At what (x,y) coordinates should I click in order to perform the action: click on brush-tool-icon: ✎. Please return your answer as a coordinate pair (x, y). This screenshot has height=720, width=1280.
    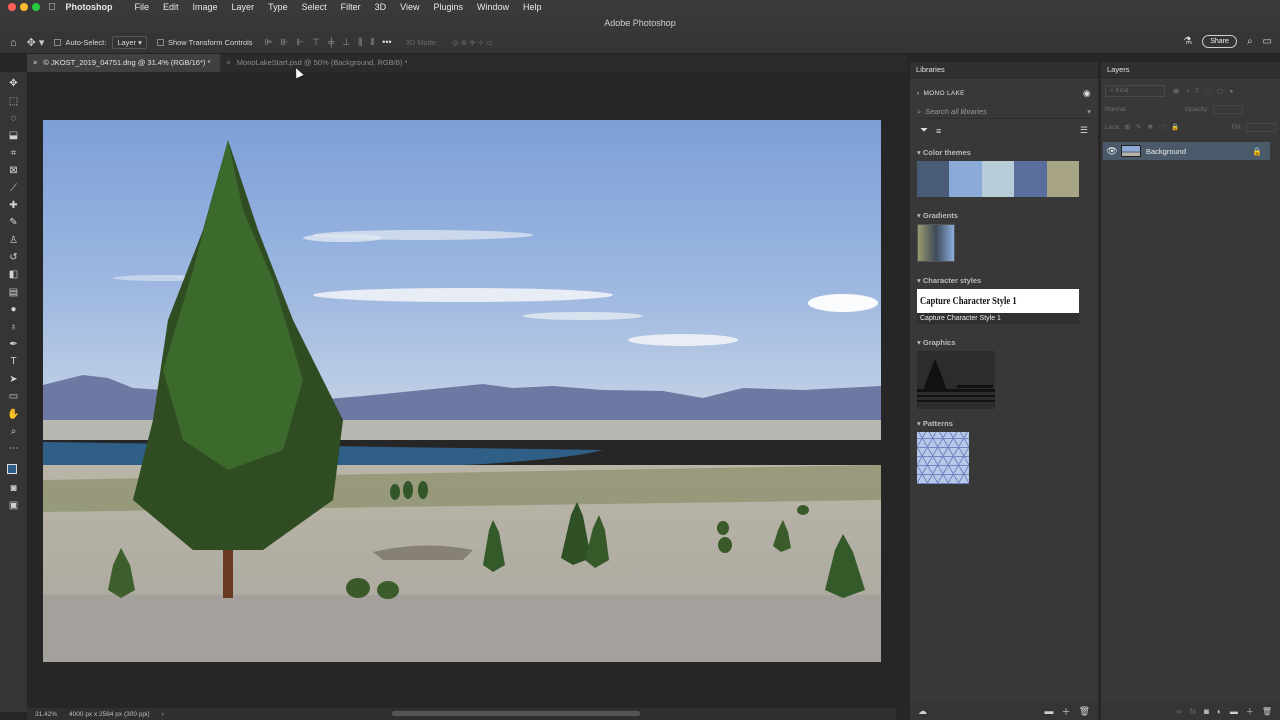
    Looking at the image, I should click on (14, 222).